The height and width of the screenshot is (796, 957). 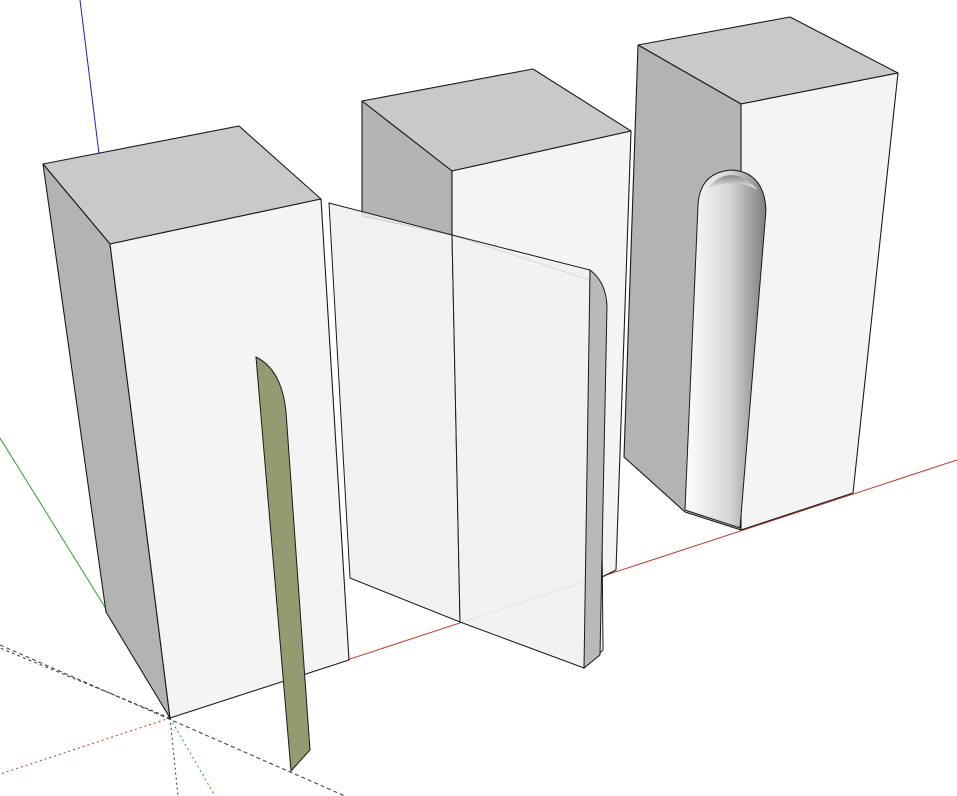 I want to click on panel-back-half, so click(x=394, y=412).